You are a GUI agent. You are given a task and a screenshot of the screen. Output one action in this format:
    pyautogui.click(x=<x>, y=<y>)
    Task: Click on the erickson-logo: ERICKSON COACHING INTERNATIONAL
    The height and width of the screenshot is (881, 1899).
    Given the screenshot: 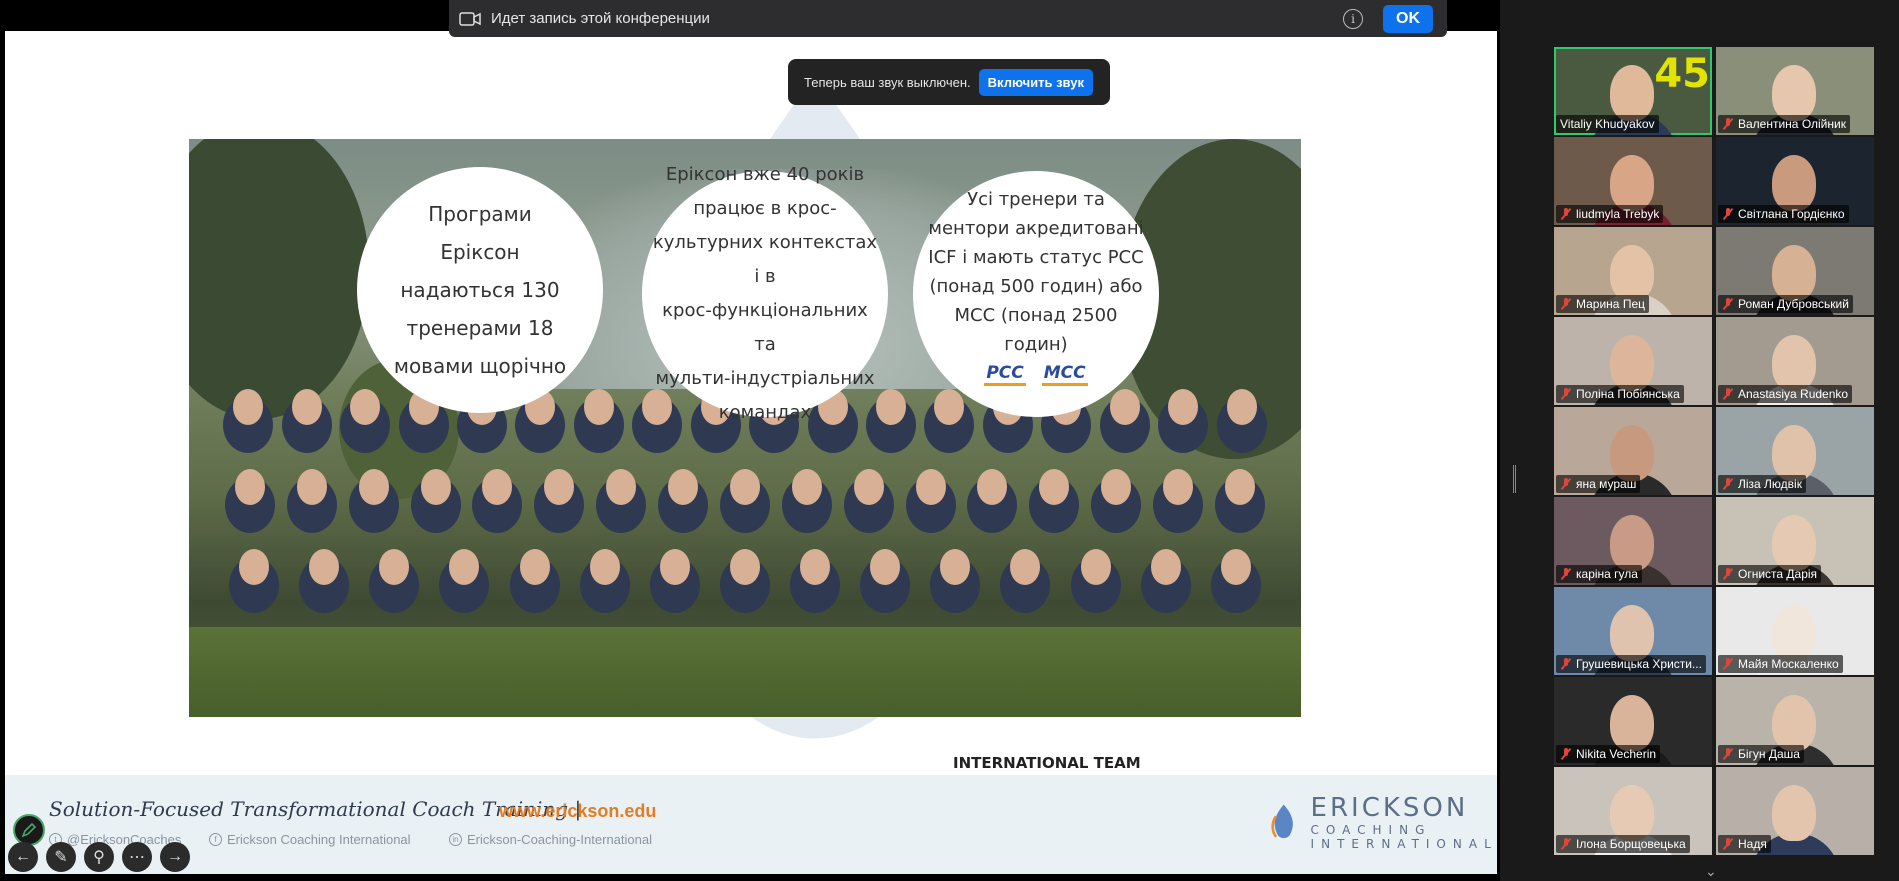 What is the action you would take?
    pyautogui.click(x=1391, y=822)
    